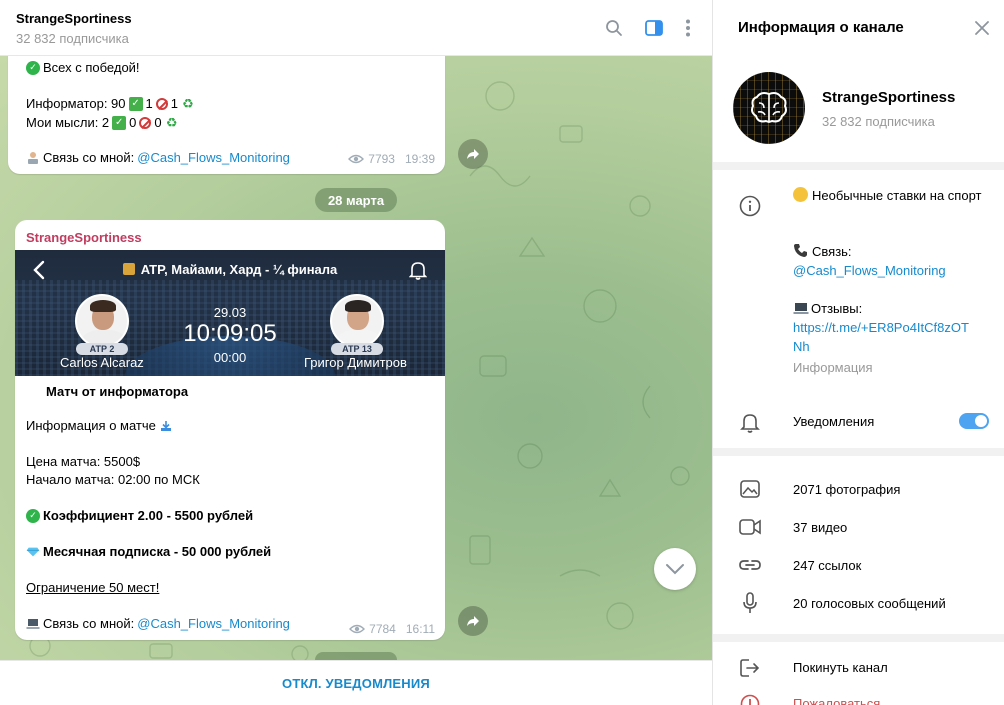 This screenshot has height=705, width=1004. Describe the element at coordinates (847, 489) in the screenshot. I see `media-row-label: 2071 фотография` at that location.